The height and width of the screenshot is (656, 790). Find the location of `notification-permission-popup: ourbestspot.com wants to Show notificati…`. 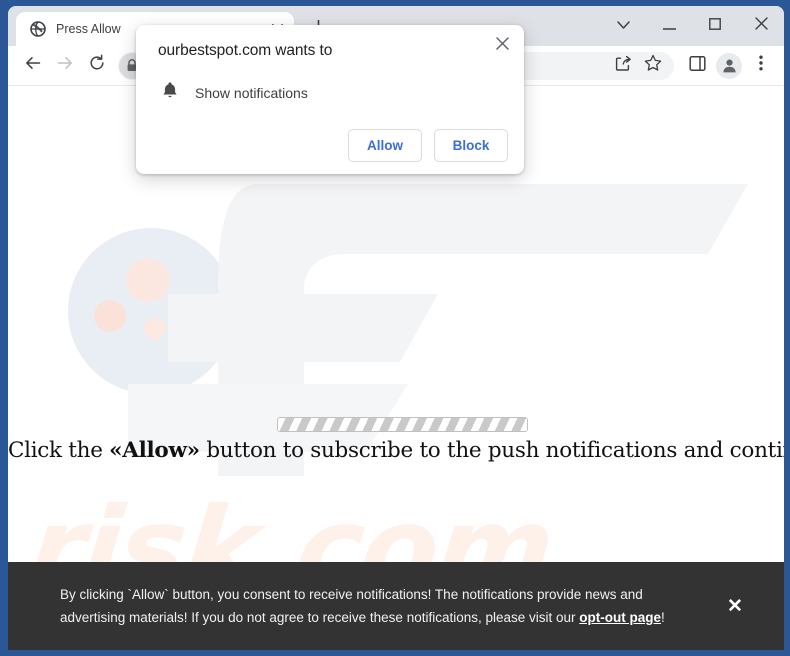

notification-permission-popup: ourbestspot.com wants to Show notificati… is located at coordinates (330, 99).